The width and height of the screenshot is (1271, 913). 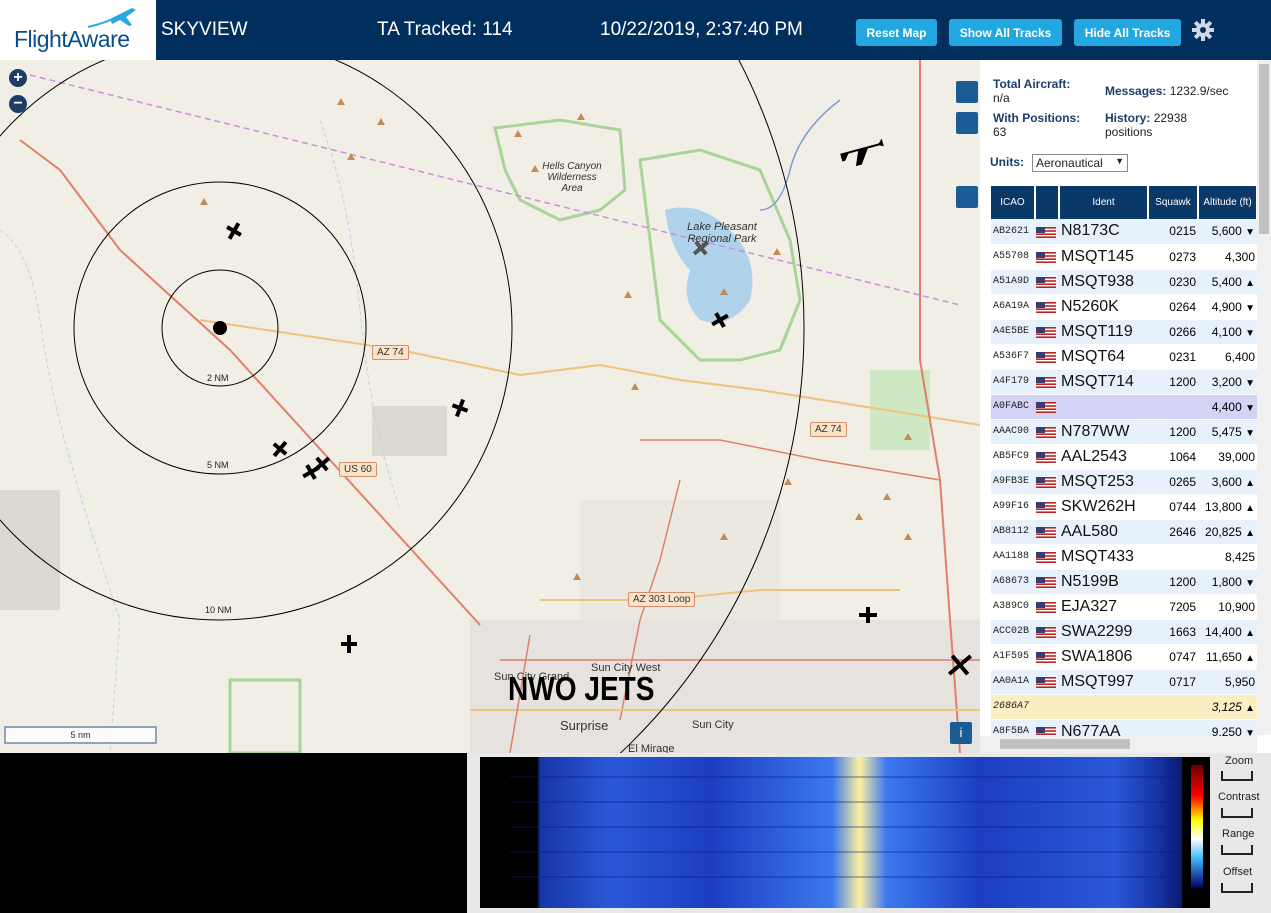 What do you see at coordinates (1124, 632) in the screenshot?
I see `table-row: ACC02B SWA2299 1663 14,400 ▲` at bounding box center [1124, 632].